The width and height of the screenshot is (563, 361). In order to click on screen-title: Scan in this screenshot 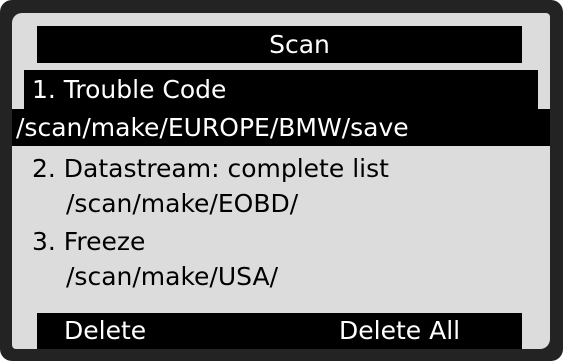, I will do `click(279, 44)`.